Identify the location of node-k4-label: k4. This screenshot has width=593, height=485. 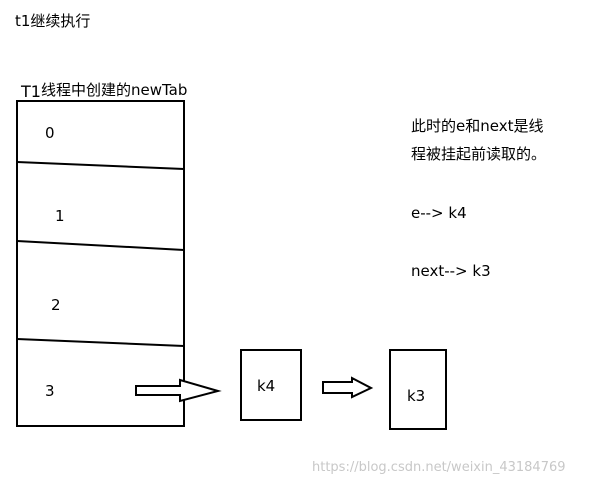
(266, 386).